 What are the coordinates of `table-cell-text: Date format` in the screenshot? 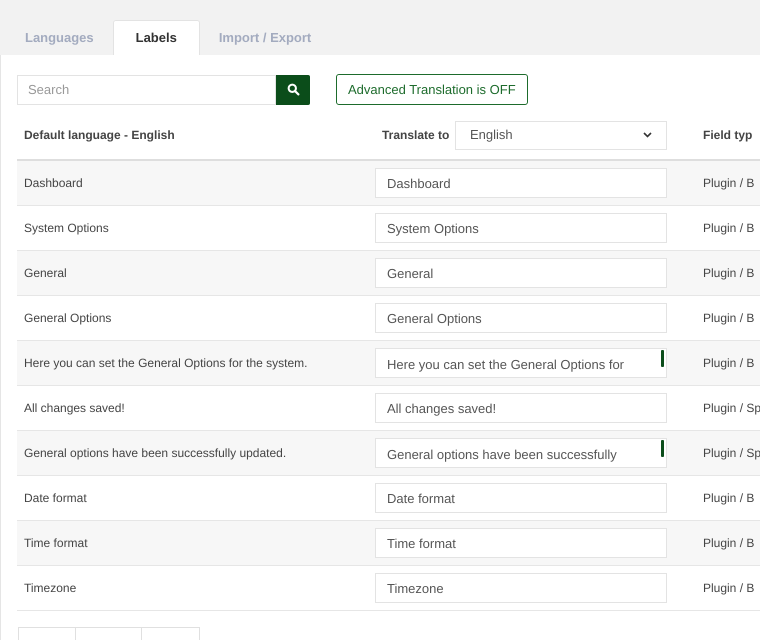 It's located at (55, 498).